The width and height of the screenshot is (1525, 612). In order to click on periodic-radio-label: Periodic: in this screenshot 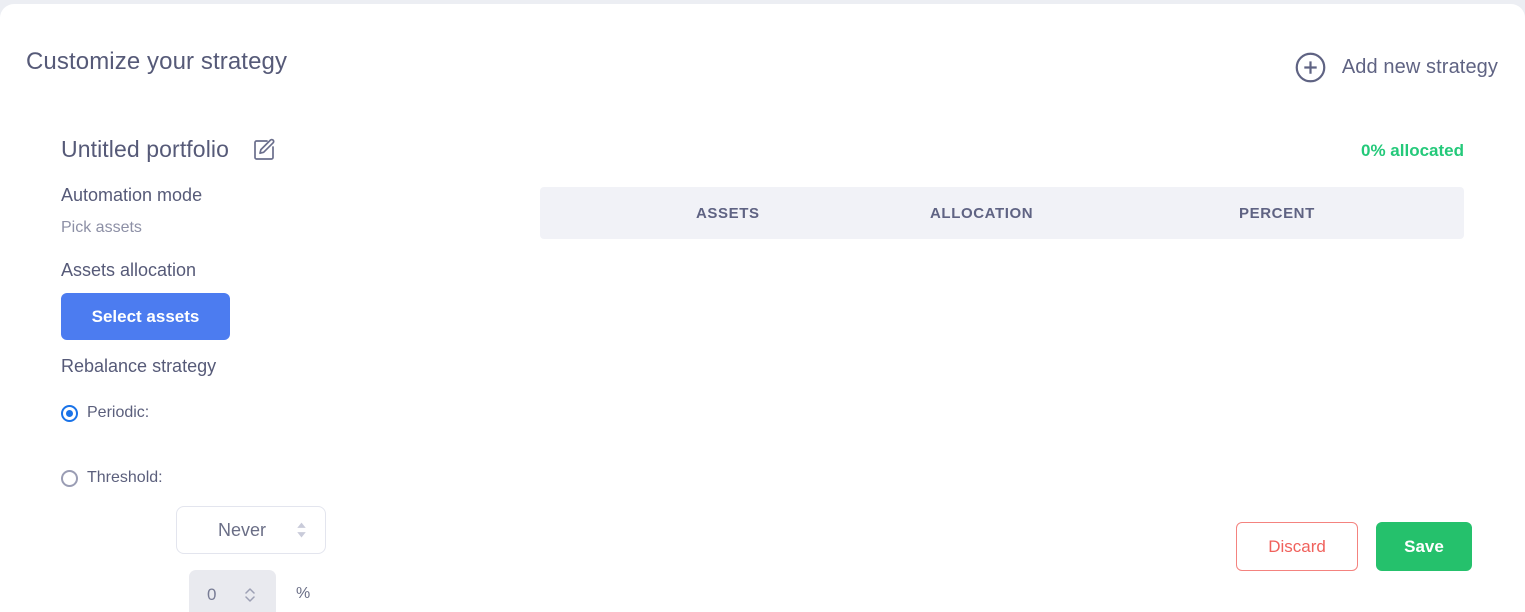, I will do `click(118, 412)`.